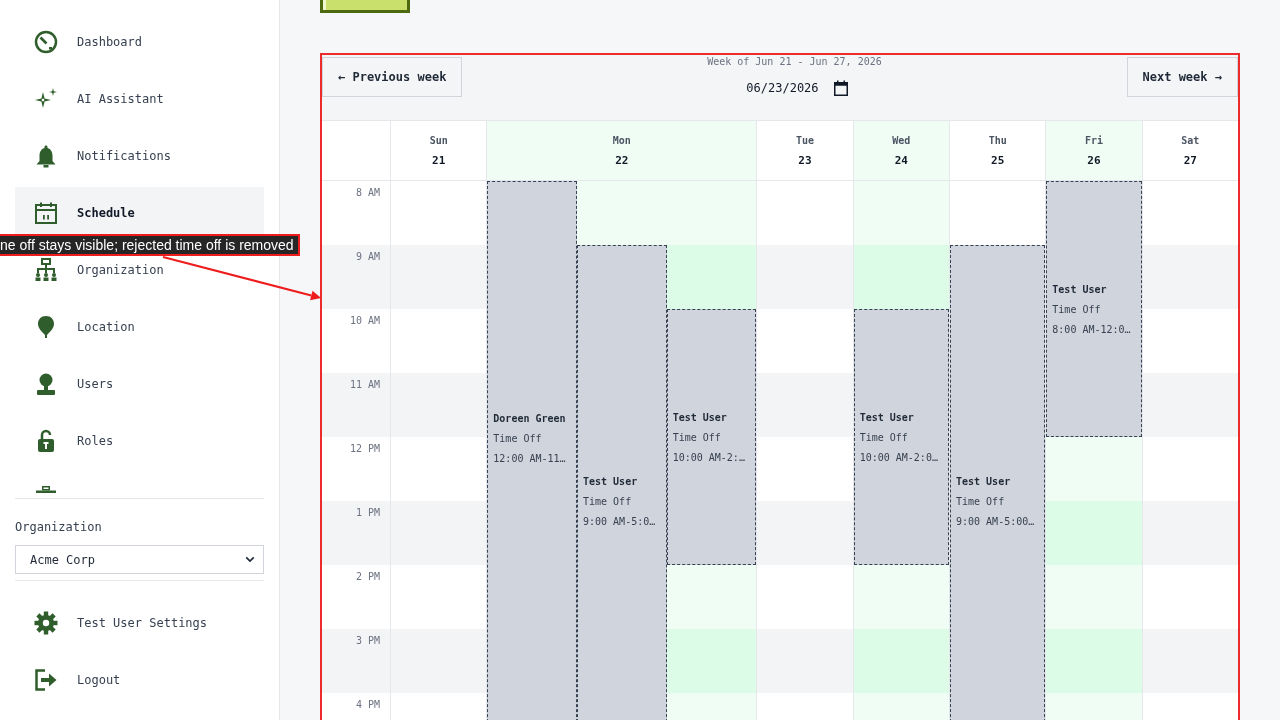 The height and width of the screenshot is (720, 1280). What do you see at coordinates (805, 161) in the screenshot?
I see `day-date: 23` at bounding box center [805, 161].